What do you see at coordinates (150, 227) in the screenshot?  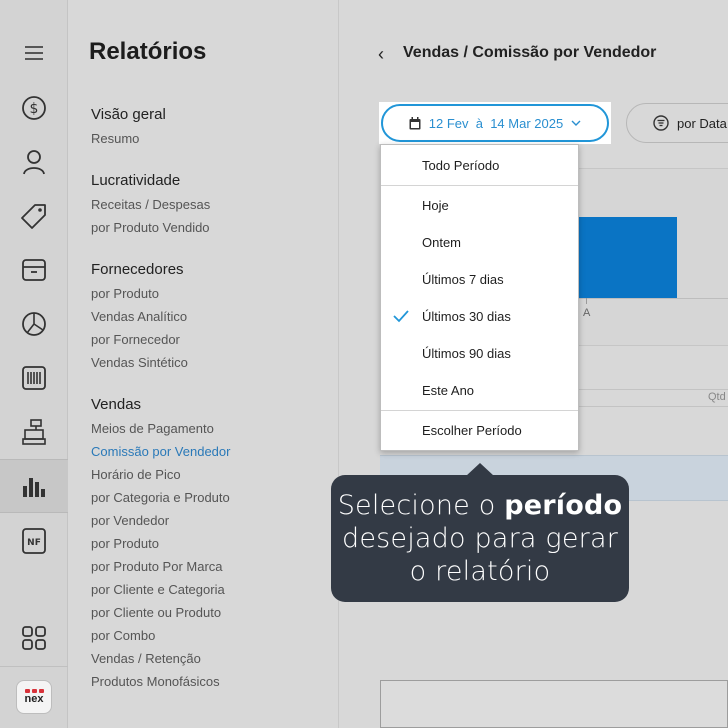 I see `menu-item-por-produto-vendido: por Produto Vendido` at bounding box center [150, 227].